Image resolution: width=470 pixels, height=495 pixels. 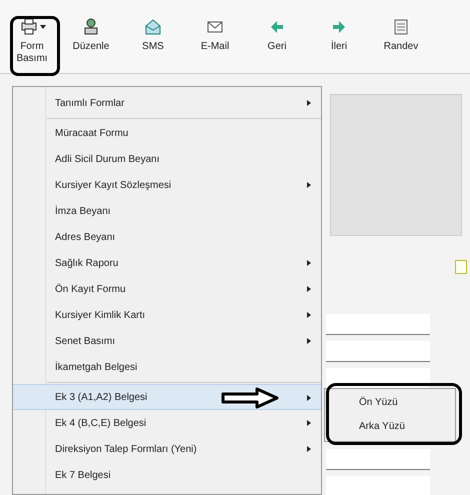 I want to click on menu-item: Direksiyon Talep Formları (Yeni), so click(x=167, y=449).